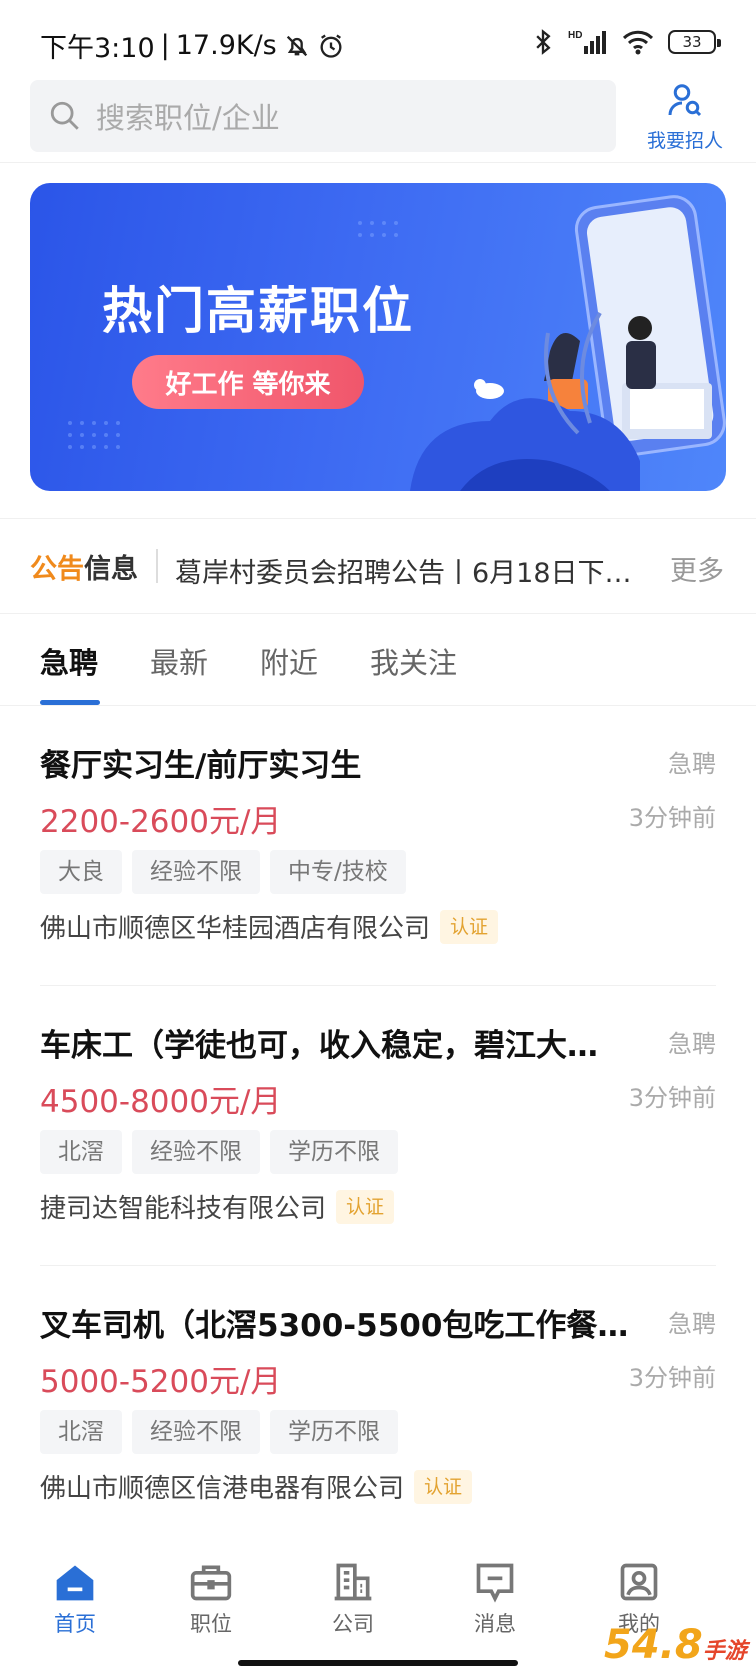 Image resolution: width=756 pixels, height=1680 pixels. I want to click on job-tabs: 急聘 最新 附近 我关注, so click(378, 662).